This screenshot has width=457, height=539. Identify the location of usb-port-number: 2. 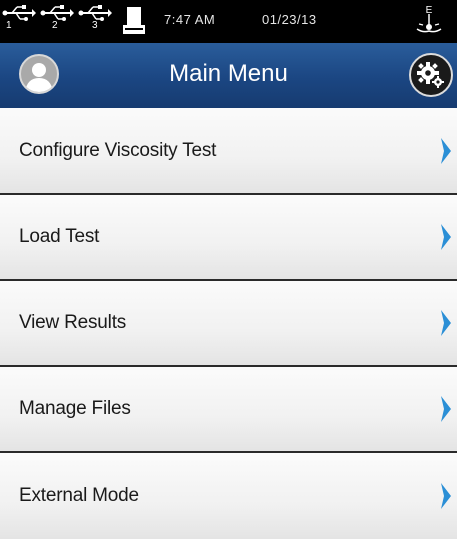
(55, 25).